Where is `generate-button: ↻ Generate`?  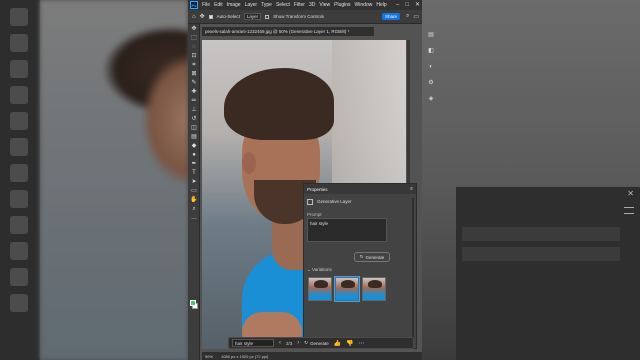 generate-button: ↻ Generate is located at coordinates (372, 257).